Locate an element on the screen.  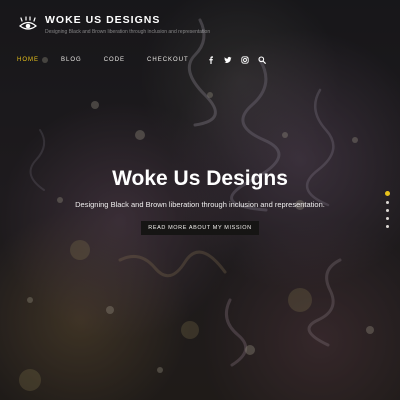
slider-pagination is located at coordinates (388, 207).